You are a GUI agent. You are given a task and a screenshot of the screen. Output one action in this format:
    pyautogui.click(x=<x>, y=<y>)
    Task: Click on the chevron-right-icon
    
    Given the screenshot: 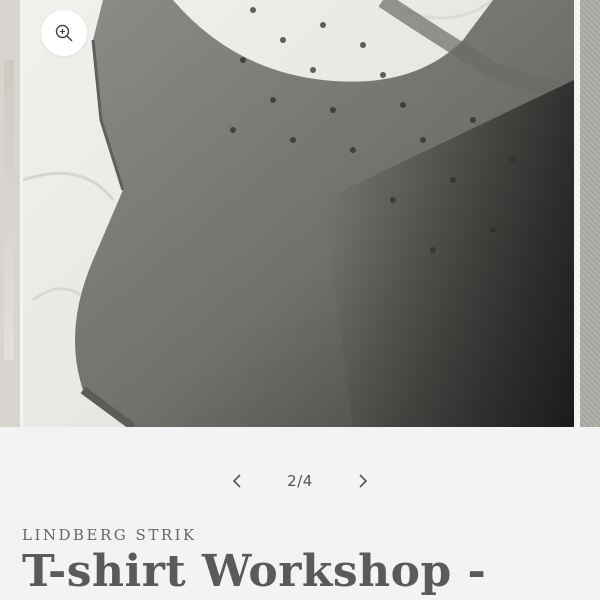 What is the action you would take?
    pyautogui.click(x=363, y=481)
    